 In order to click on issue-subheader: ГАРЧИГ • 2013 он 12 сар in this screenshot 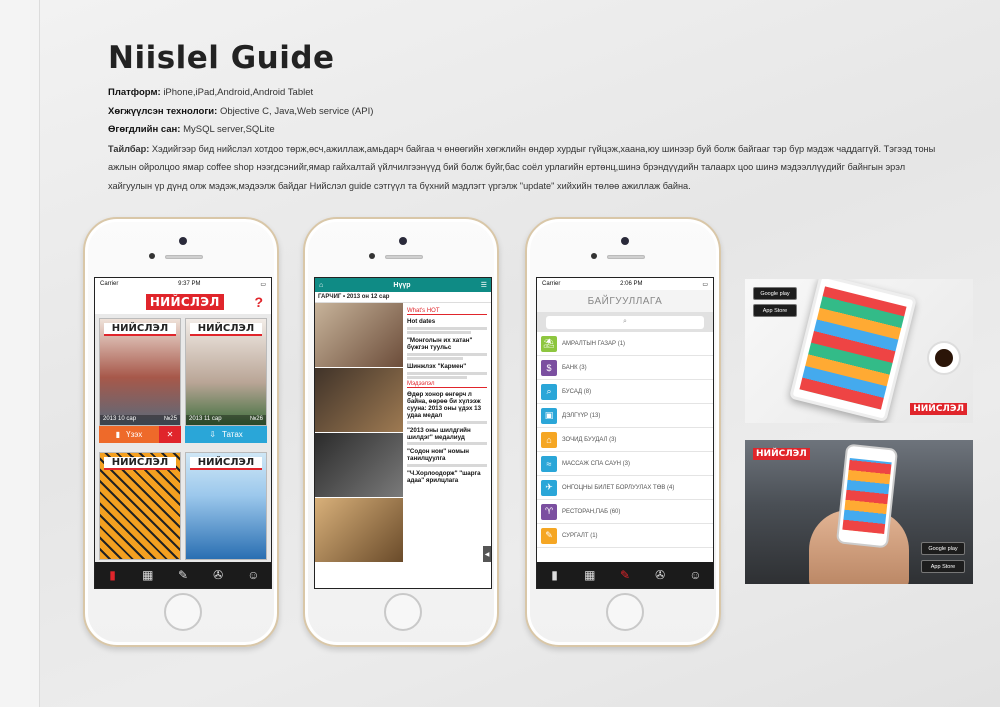, I will do `click(403, 297)`.